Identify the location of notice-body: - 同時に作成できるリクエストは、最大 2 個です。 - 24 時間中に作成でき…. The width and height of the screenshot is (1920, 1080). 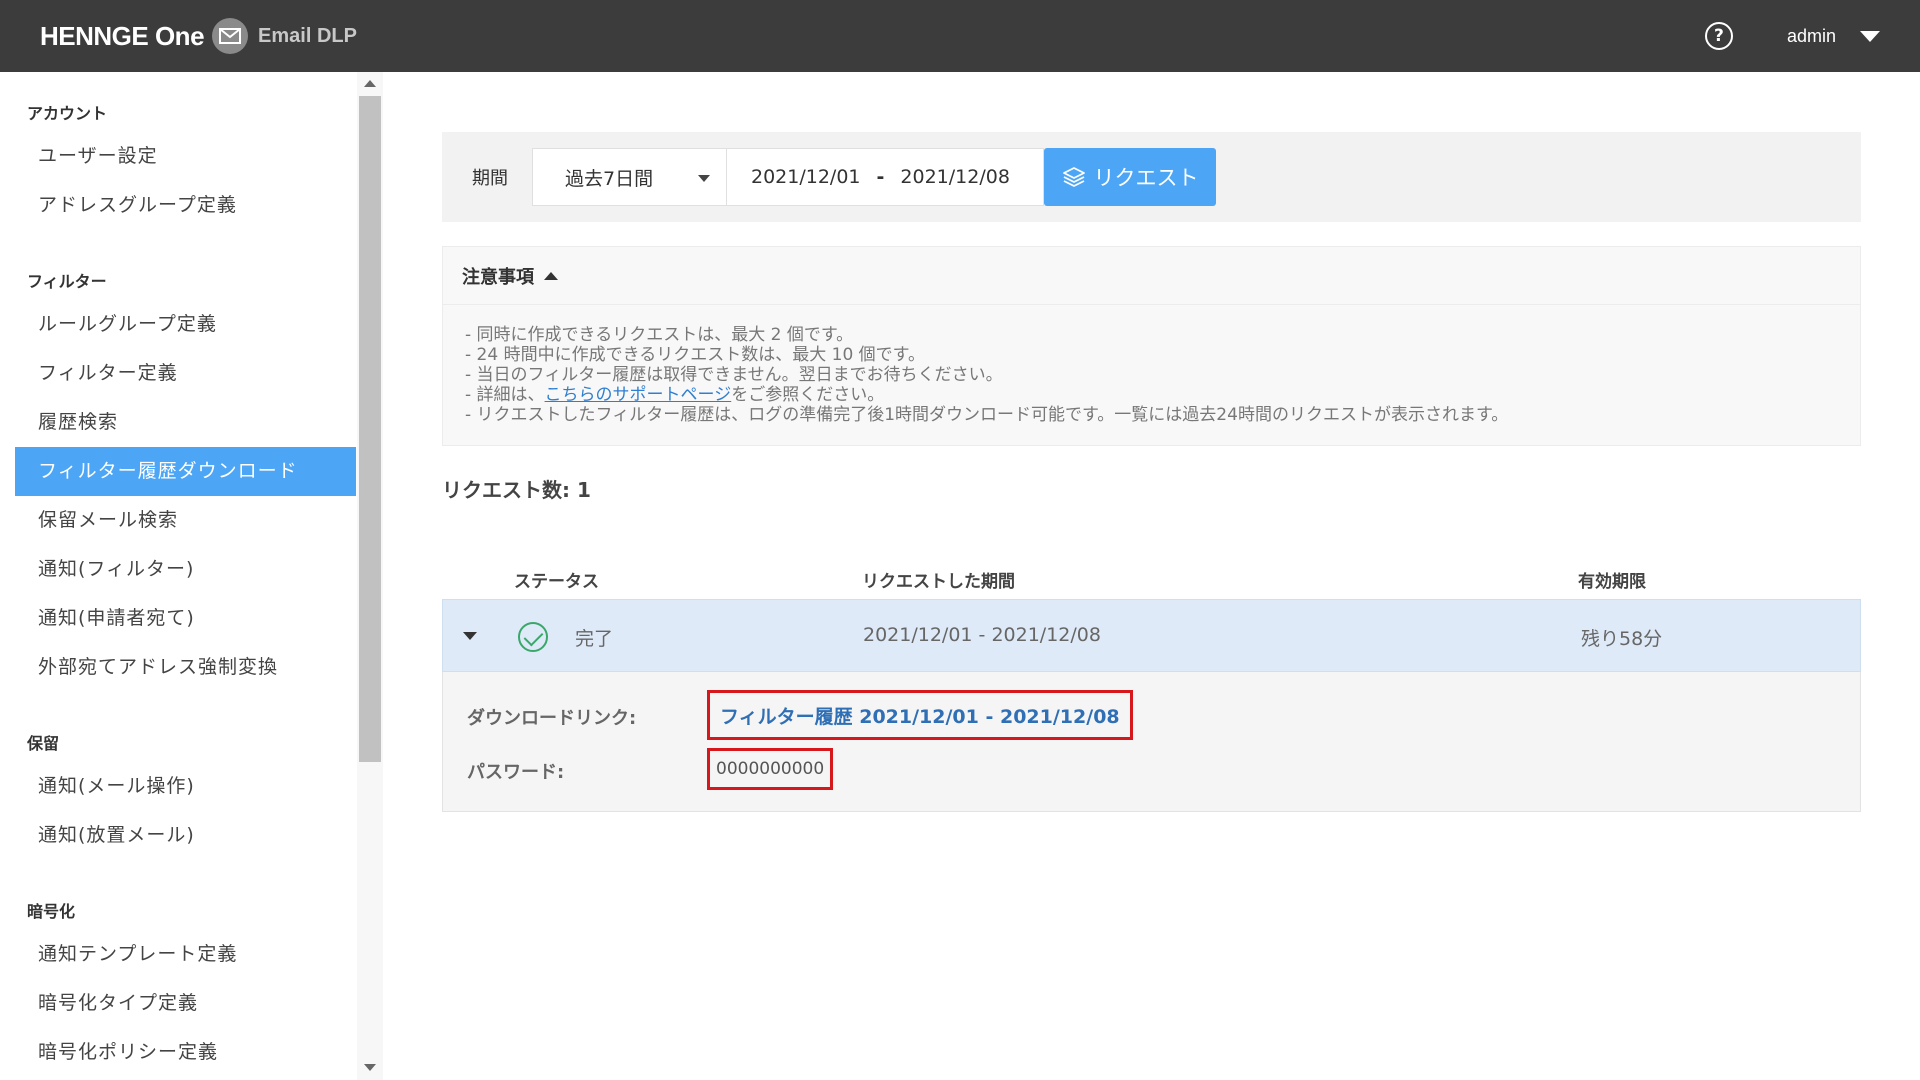
(1151, 375).